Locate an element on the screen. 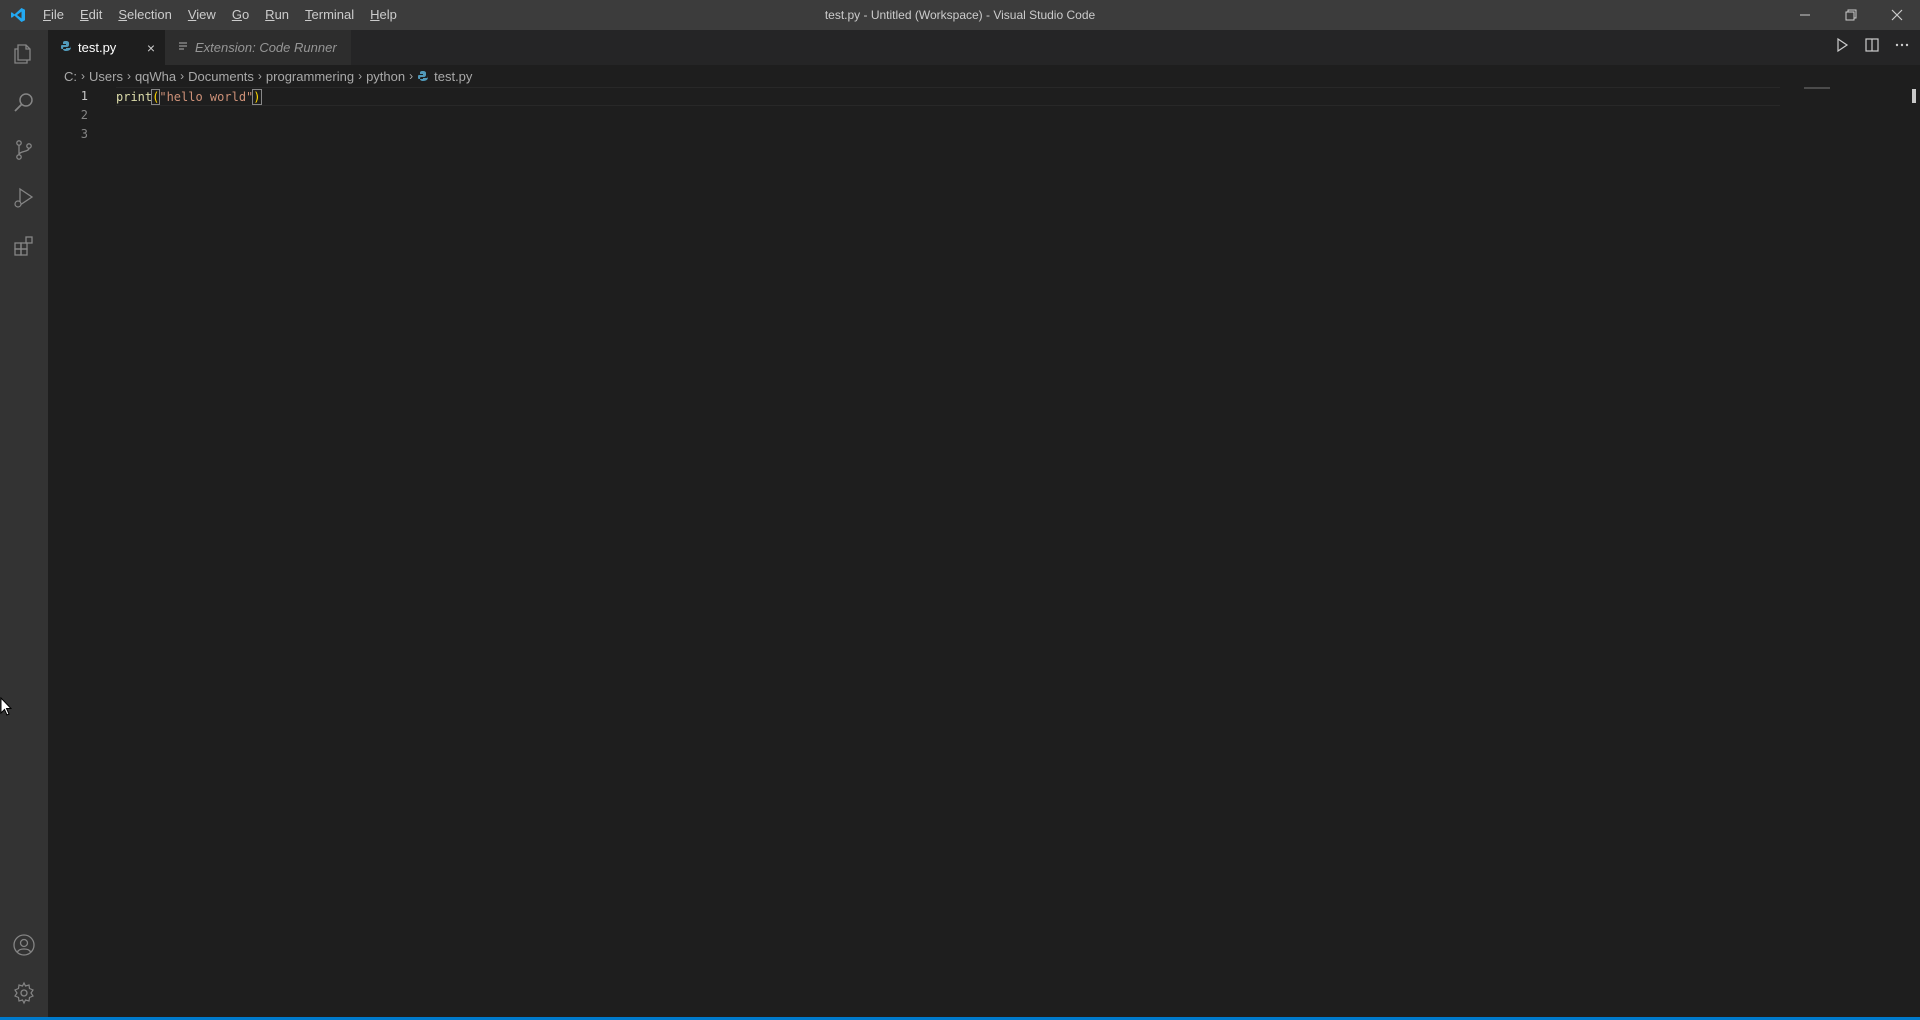  explorer-icon is located at coordinates (24, 54).